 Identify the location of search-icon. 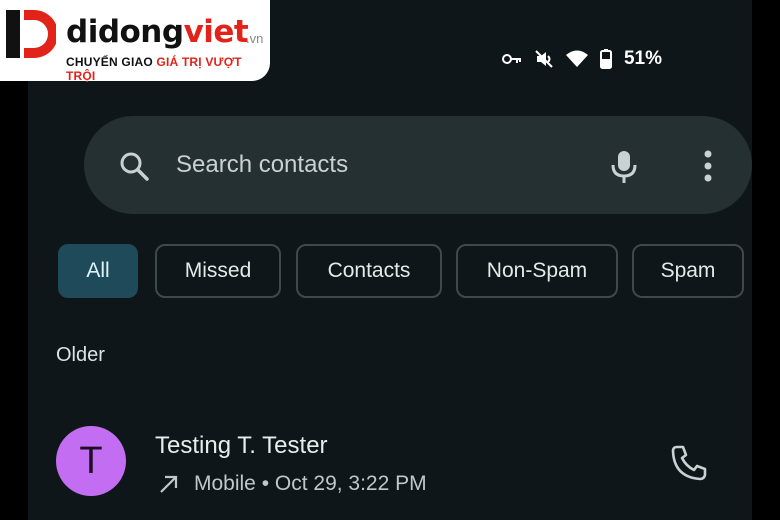
(134, 166).